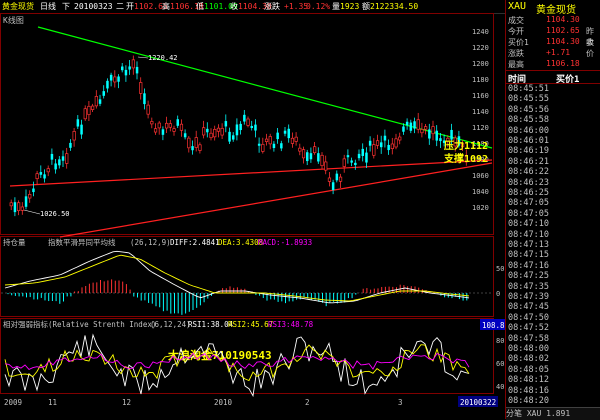 The width and height of the screenshot is (600, 420). I want to click on support-trendline, so click(251, 173).